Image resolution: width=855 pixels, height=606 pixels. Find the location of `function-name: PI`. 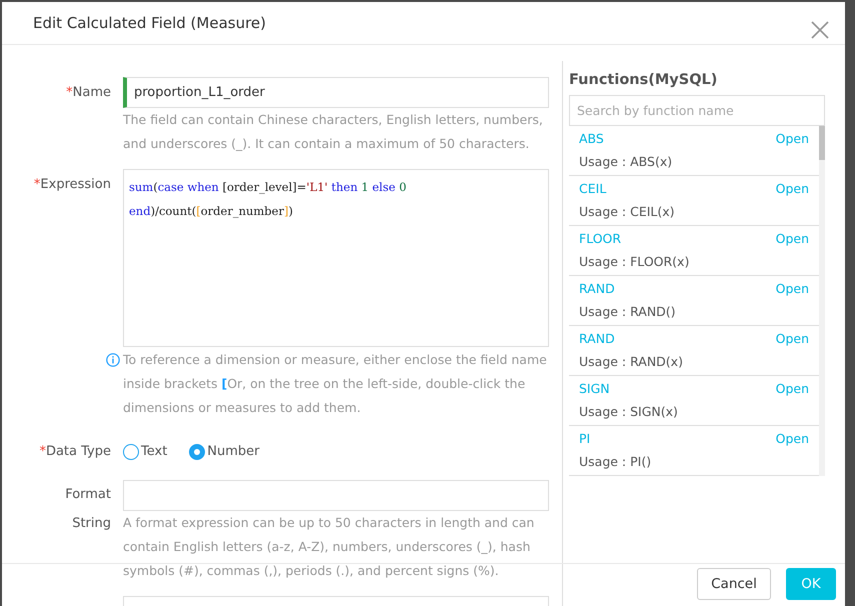

function-name: PI is located at coordinates (584, 438).